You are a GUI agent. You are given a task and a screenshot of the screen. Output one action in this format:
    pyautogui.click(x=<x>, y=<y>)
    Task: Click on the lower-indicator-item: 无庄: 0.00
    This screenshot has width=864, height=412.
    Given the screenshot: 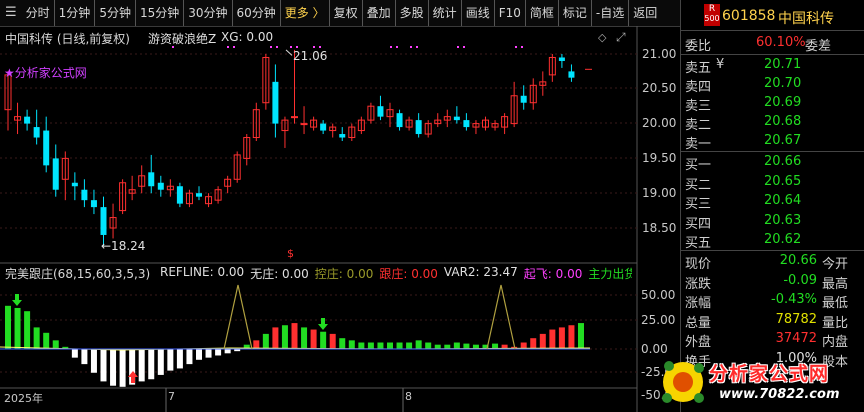 What is the action you would take?
    pyautogui.click(x=279, y=274)
    